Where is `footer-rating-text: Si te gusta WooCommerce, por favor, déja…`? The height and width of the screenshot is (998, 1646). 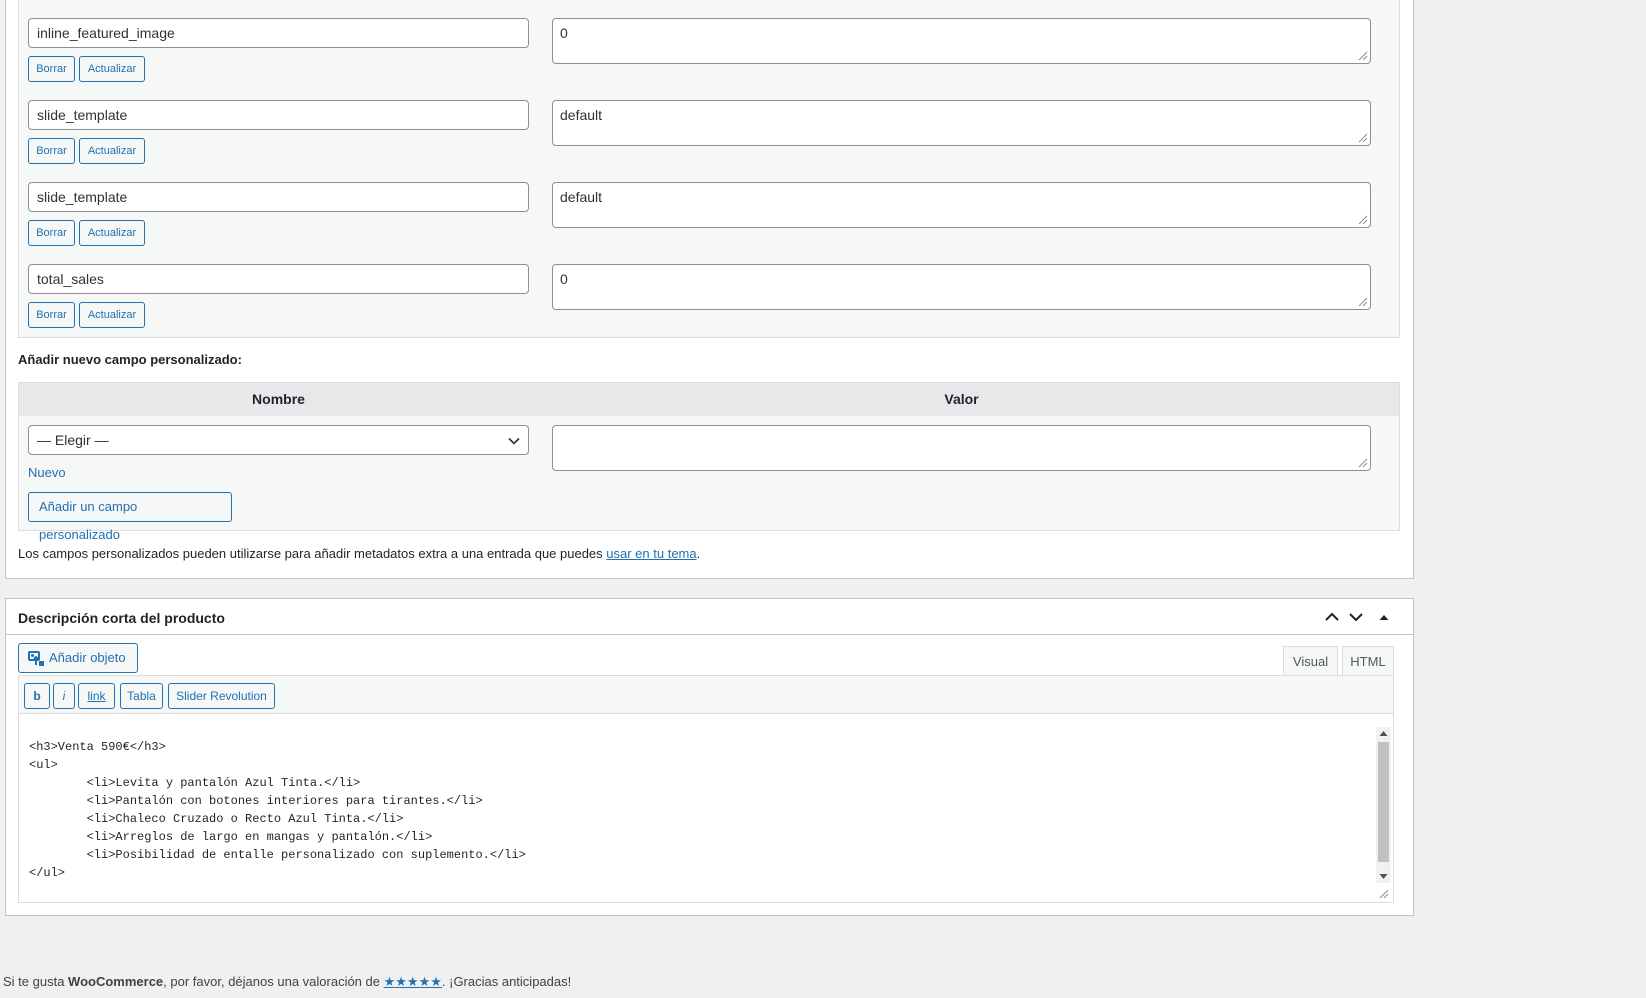 footer-rating-text: Si te gusta WooCommerce, por favor, déja… is located at coordinates (287, 982).